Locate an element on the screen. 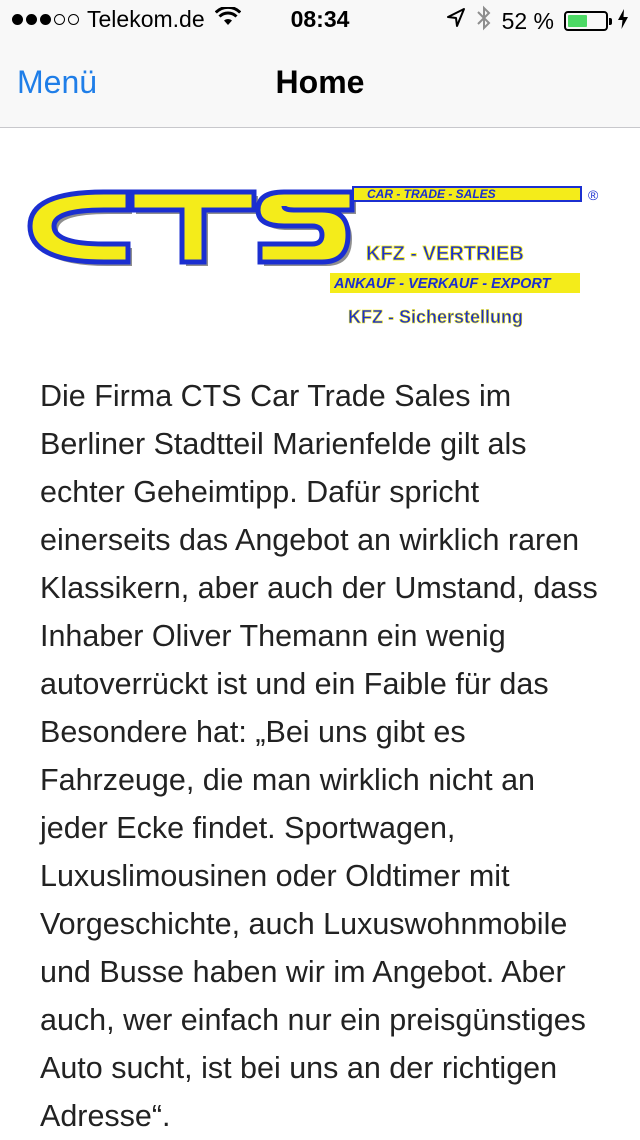 This screenshot has height=1140, width=640. registered-mark: ® is located at coordinates (593, 195).